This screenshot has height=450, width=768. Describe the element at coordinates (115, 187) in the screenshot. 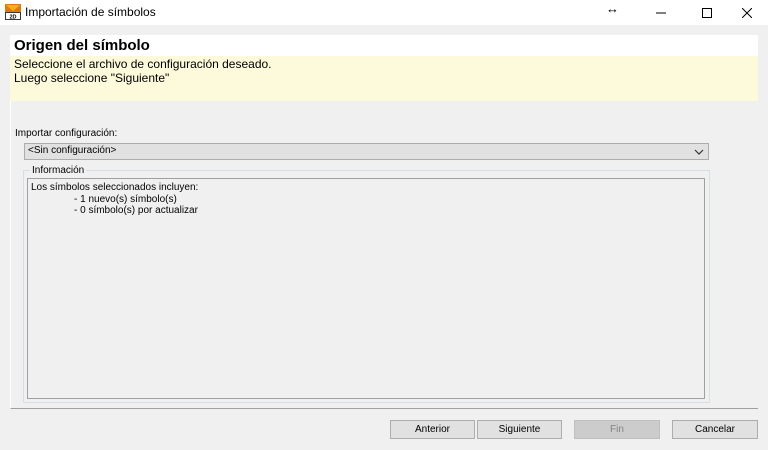

I see `info-line: Los símbolos seleccionados incluyen:` at that location.